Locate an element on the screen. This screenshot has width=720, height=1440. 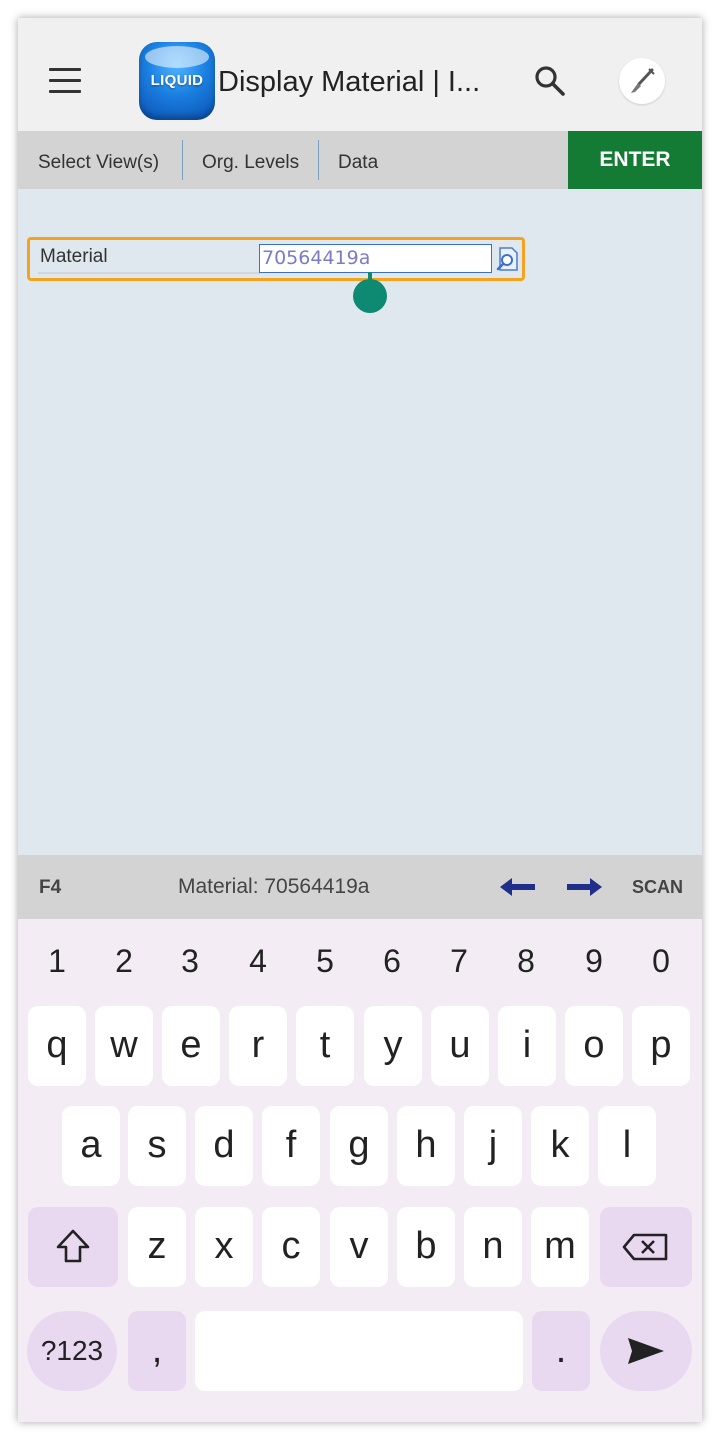
key-1: 1 is located at coordinates (57, 961).